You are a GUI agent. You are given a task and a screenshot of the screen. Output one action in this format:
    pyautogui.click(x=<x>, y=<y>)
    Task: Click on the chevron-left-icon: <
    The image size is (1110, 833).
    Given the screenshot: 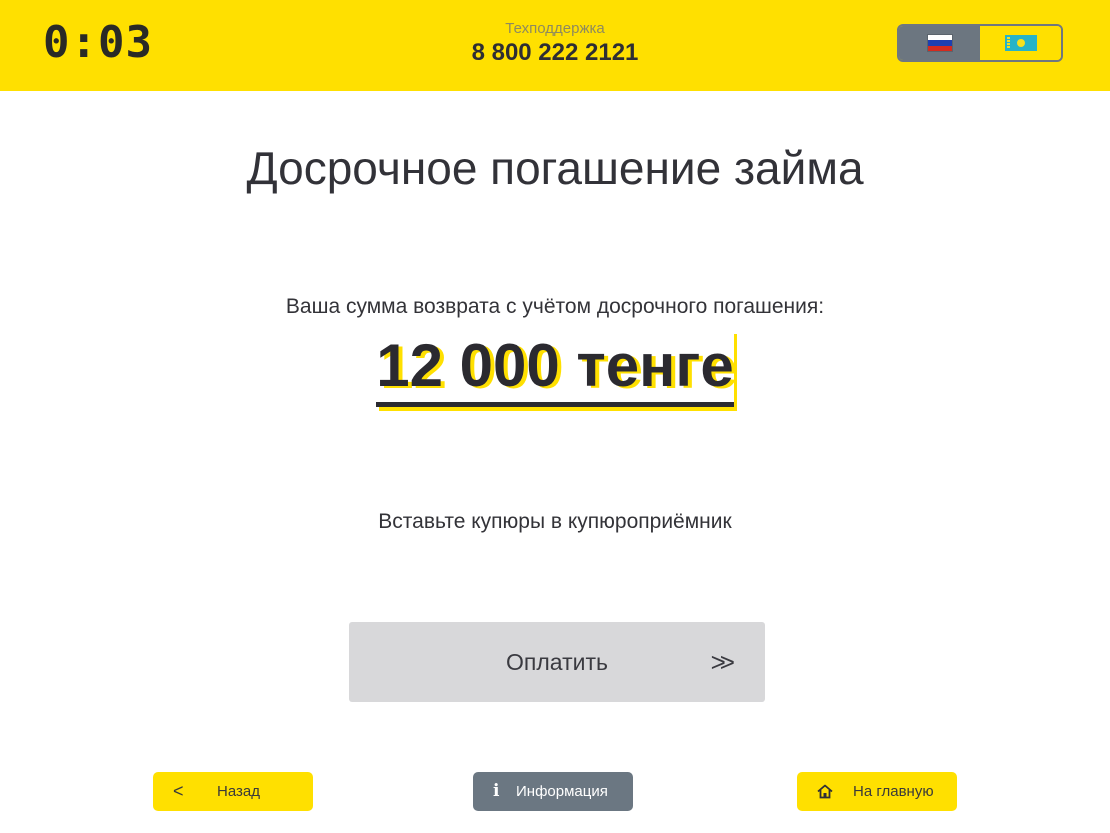 What is the action you would take?
    pyautogui.click(x=178, y=791)
    